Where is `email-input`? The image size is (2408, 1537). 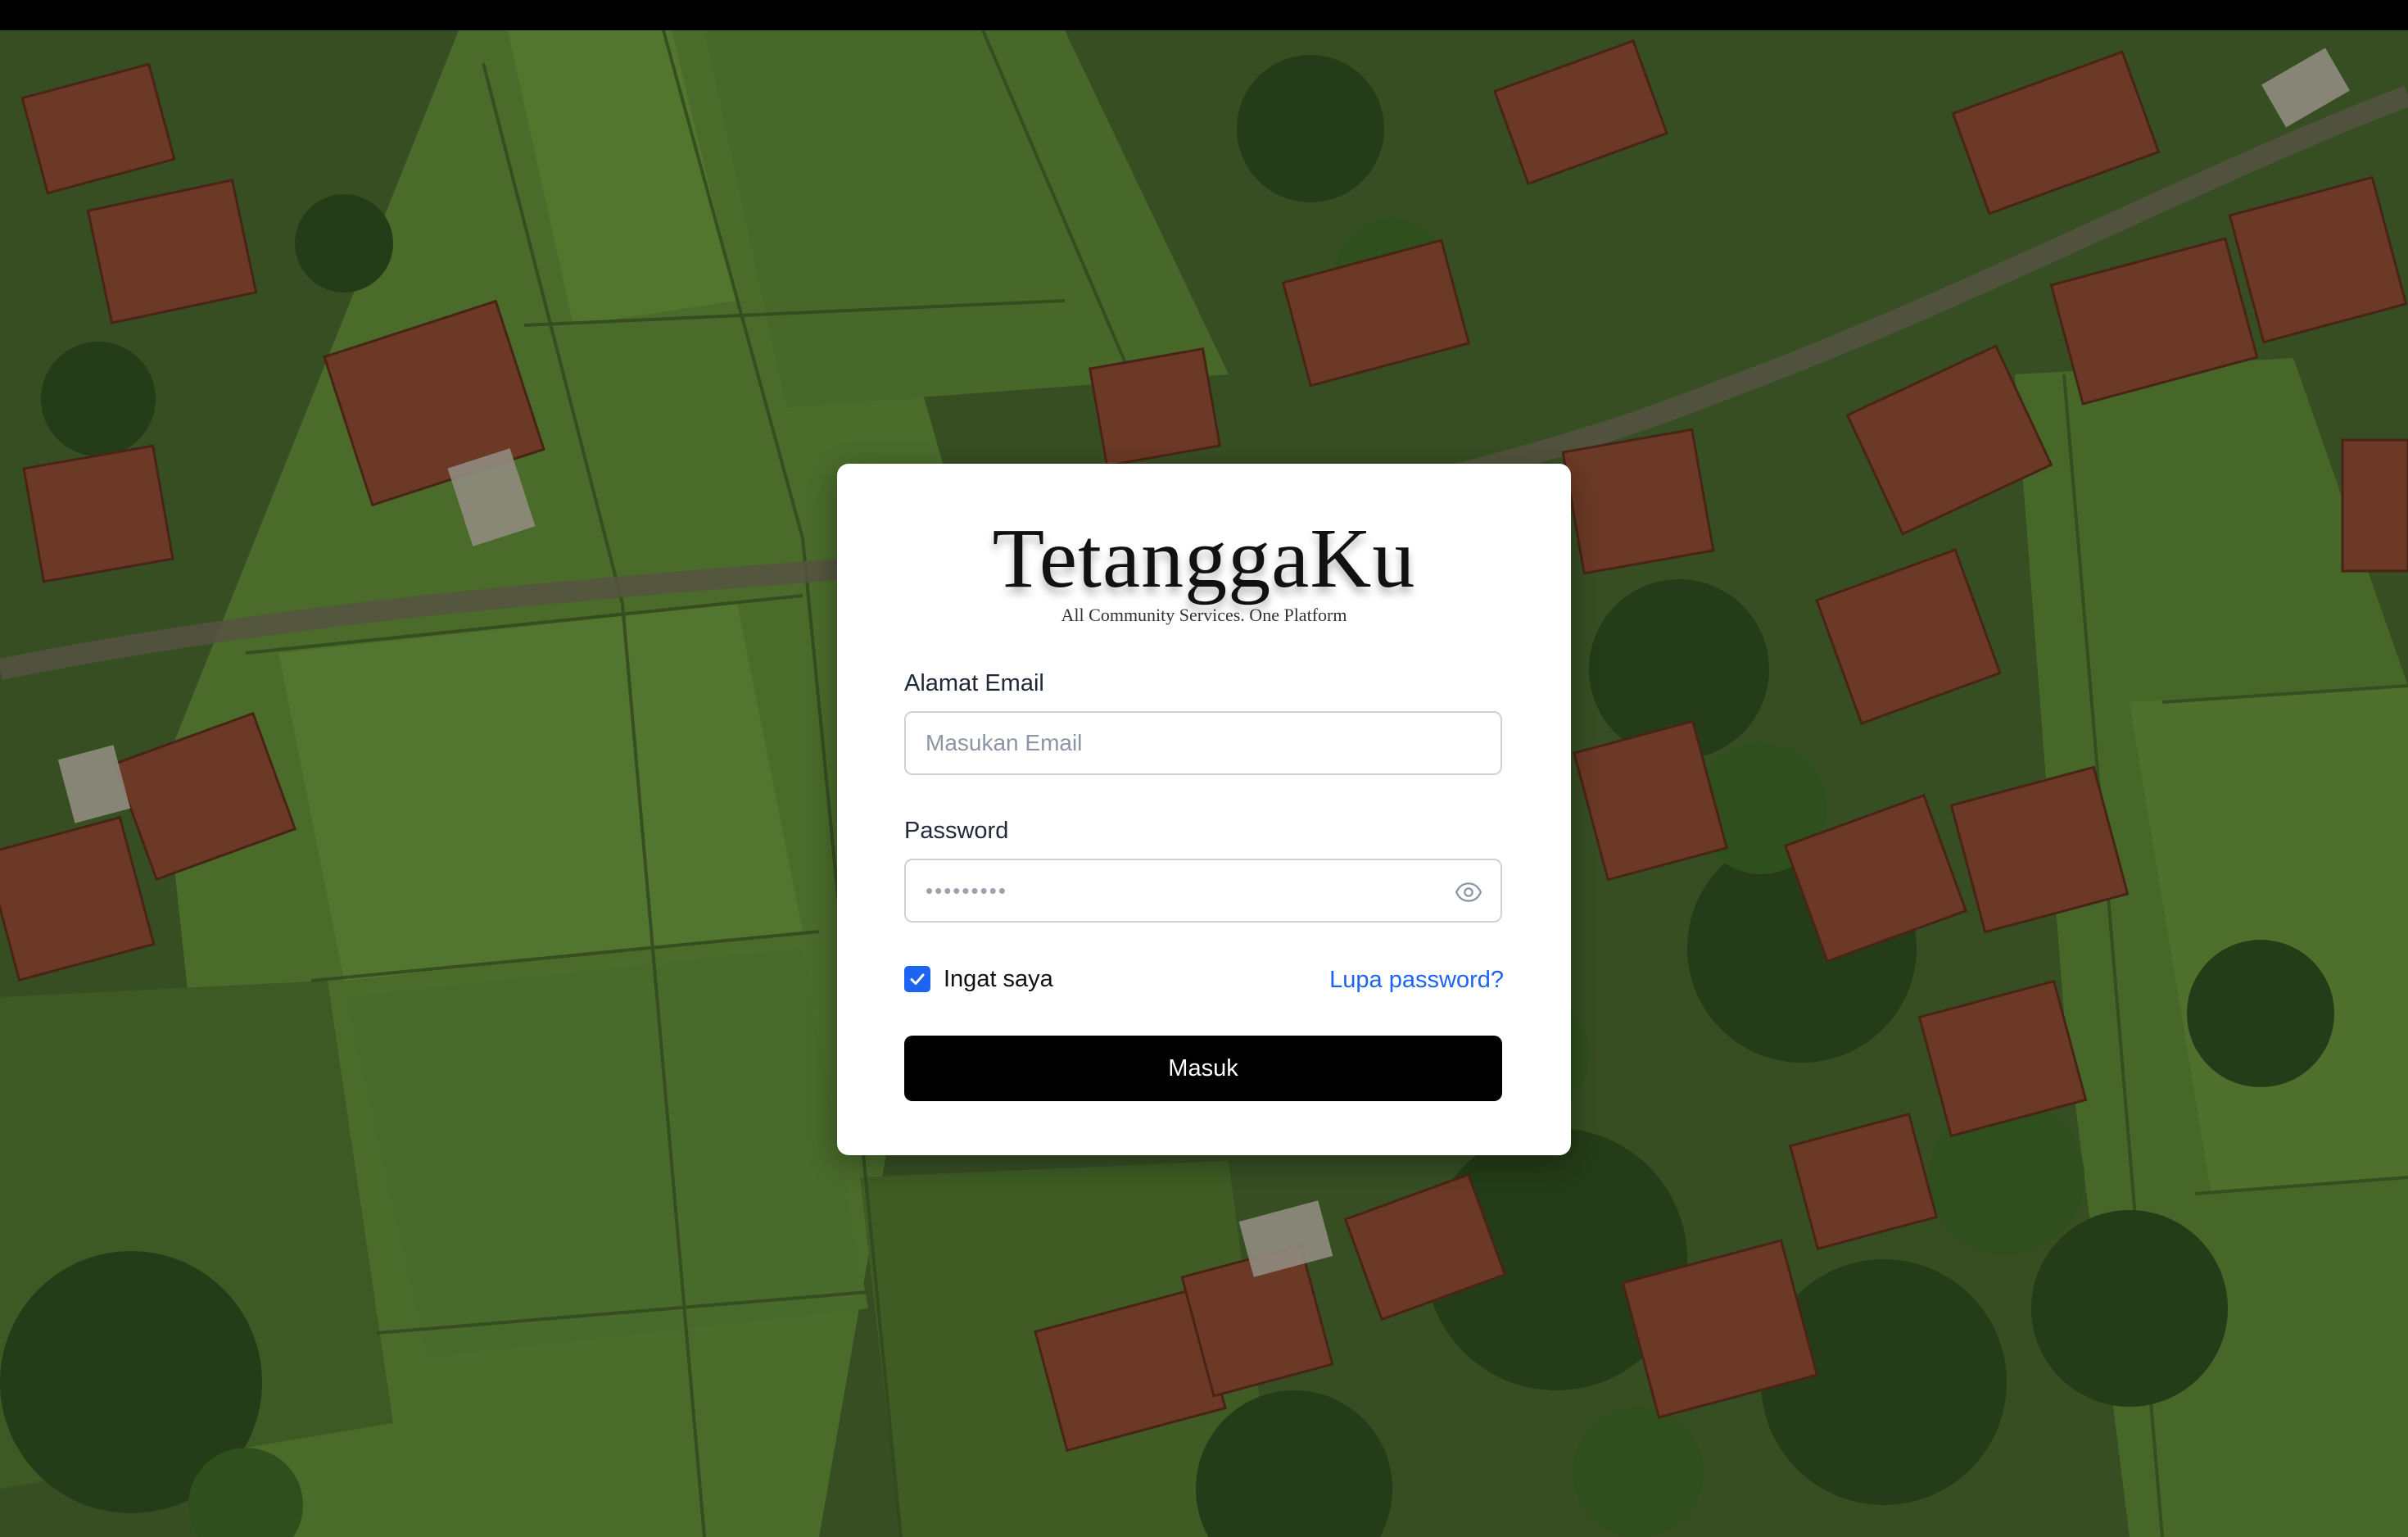 email-input is located at coordinates (1203, 743).